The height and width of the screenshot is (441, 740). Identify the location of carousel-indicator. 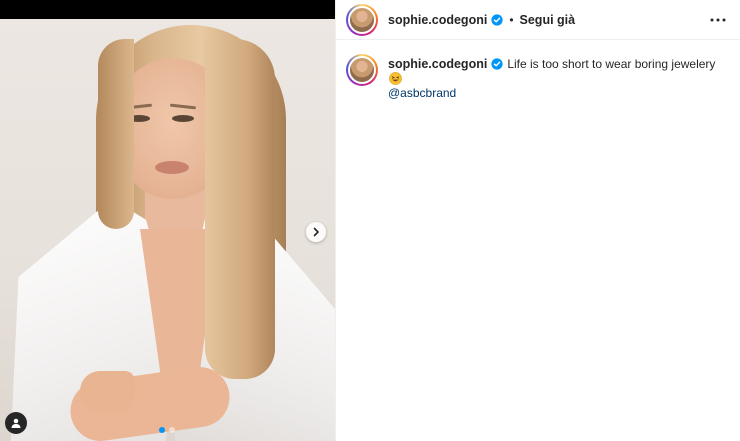
(167, 430).